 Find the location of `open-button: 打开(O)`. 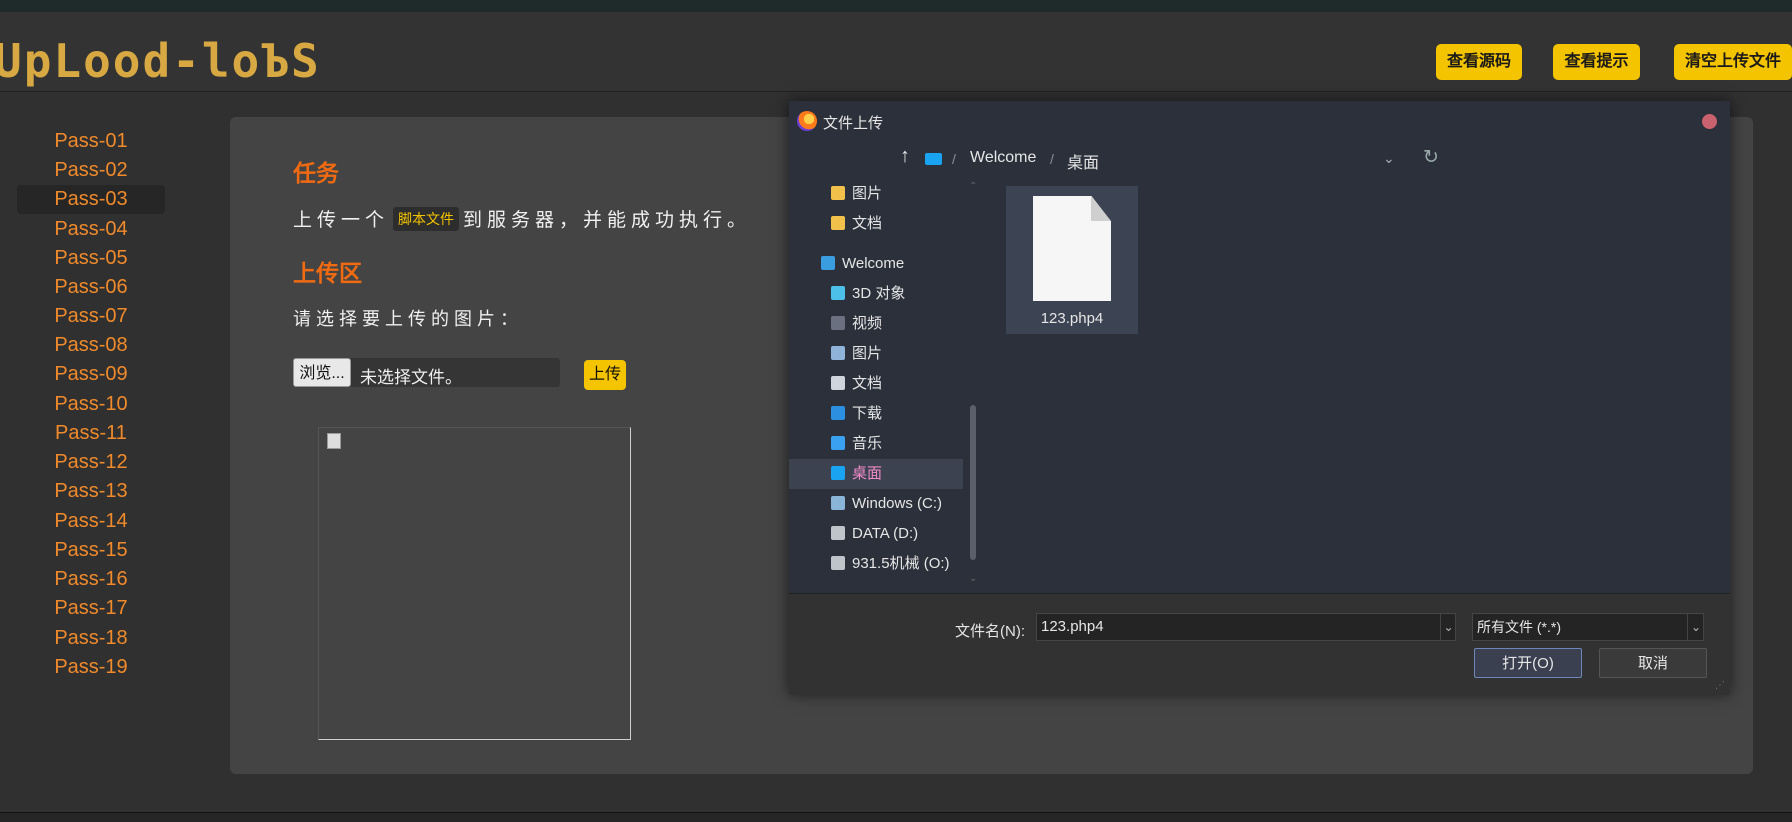

open-button: 打开(O) is located at coordinates (1528, 663).